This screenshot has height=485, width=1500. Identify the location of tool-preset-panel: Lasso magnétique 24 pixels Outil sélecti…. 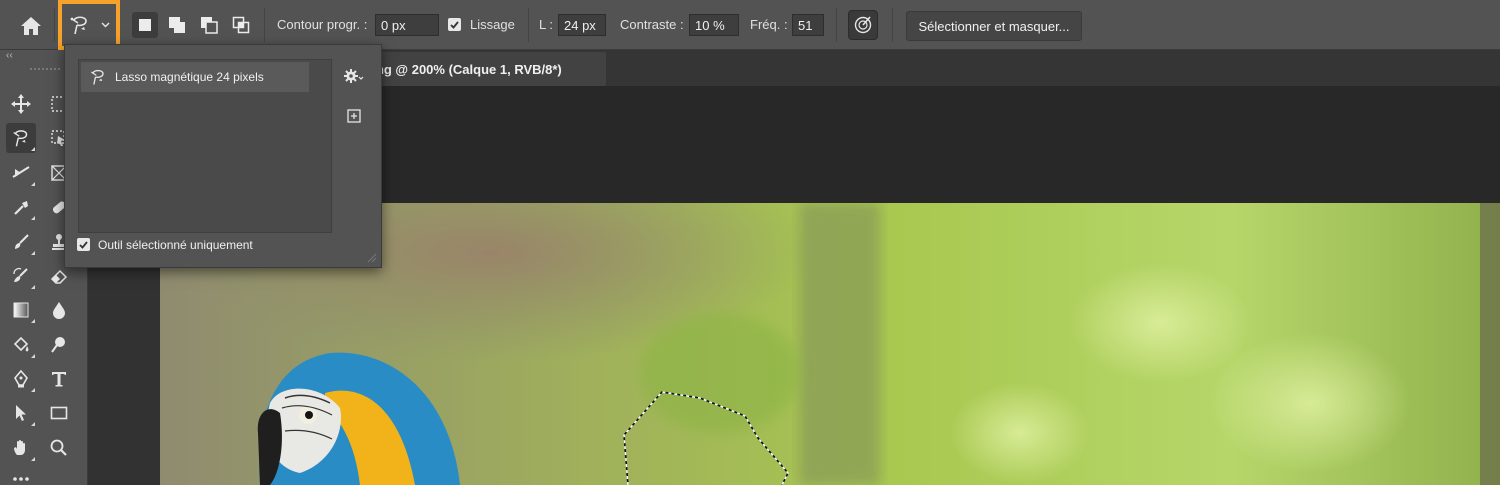
(223, 156).